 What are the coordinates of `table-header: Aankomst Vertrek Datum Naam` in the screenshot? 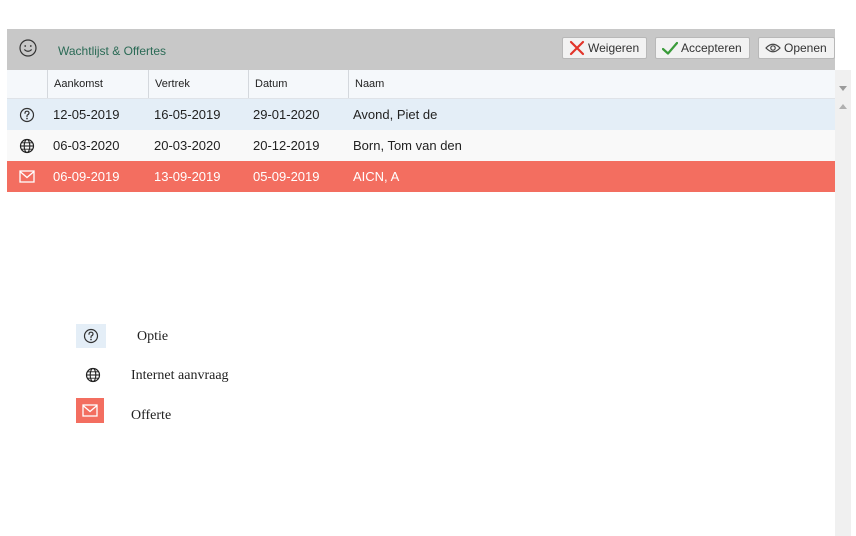 It's located at (421, 84).